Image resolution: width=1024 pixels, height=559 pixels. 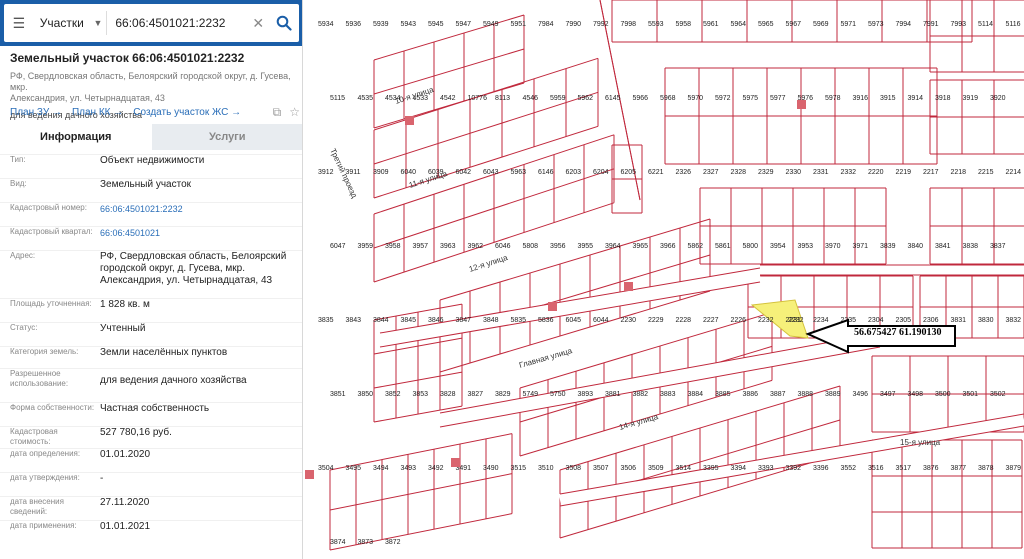 I want to click on parcel-number: 6146, so click(x=546, y=172).